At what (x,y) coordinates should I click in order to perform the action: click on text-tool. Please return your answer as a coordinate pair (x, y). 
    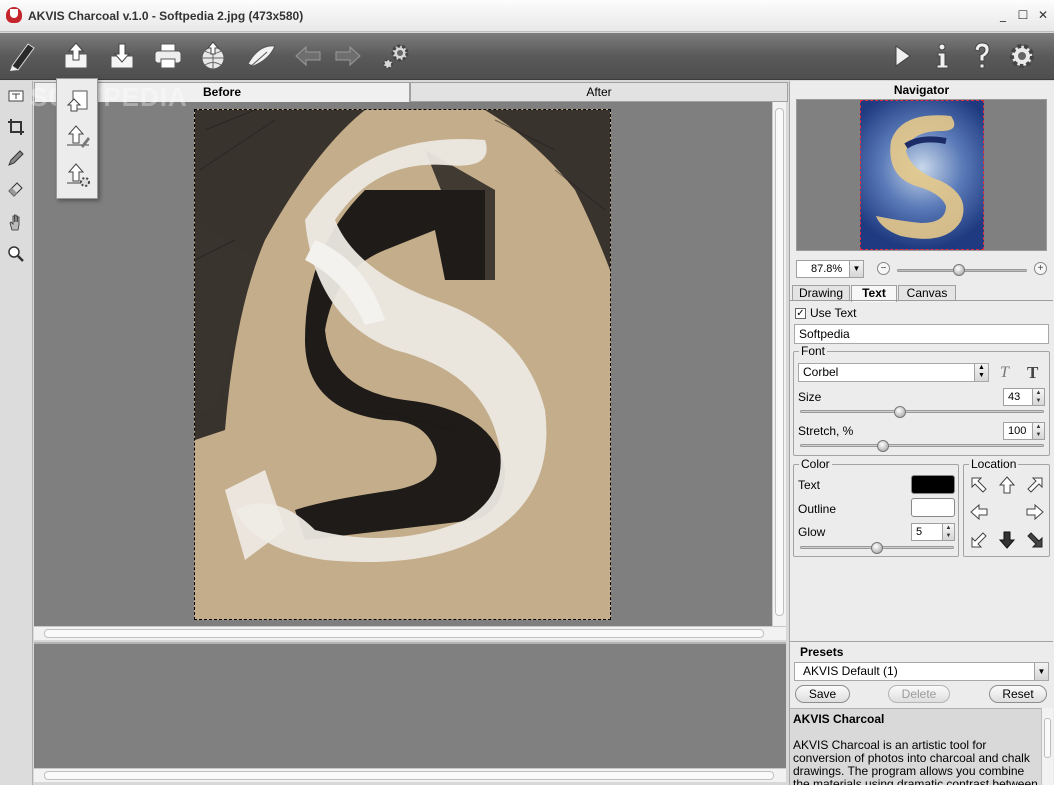
    Looking at the image, I should click on (16, 96).